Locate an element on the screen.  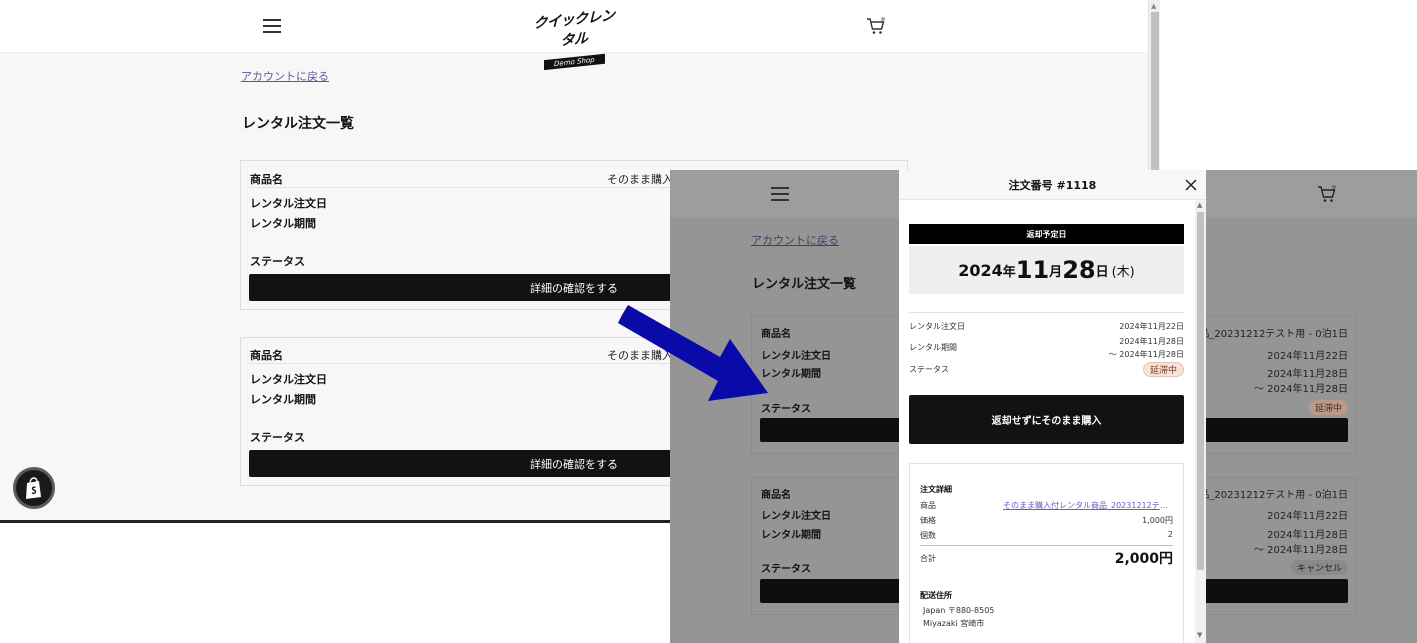
logo-main-text: クイックレンタル is located at coordinates (574, 28).